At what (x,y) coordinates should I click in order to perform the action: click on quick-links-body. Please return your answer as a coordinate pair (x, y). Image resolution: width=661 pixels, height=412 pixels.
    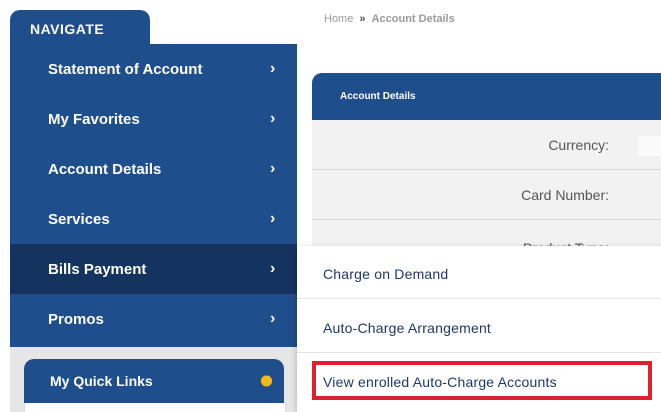
    Looking at the image, I should click on (155, 407).